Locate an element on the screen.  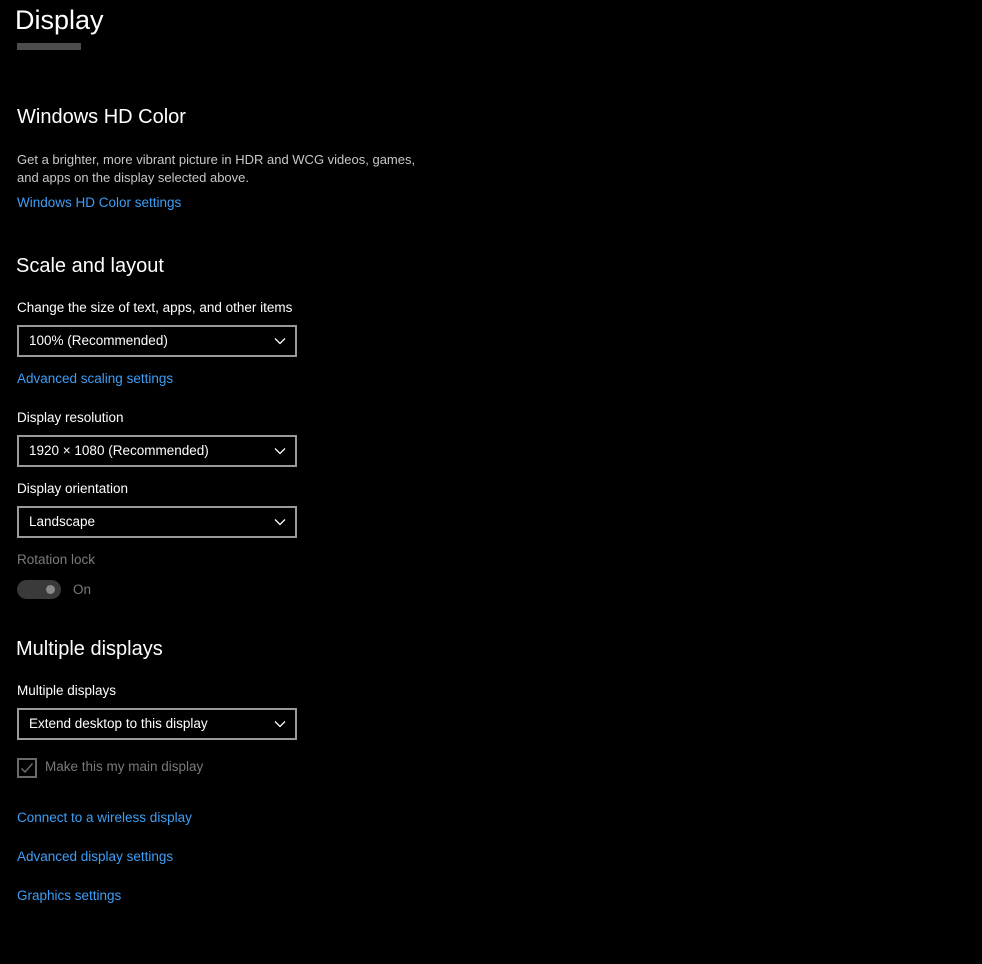
rotation-lock-label: Rotation lock is located at coordinates (56, 559).